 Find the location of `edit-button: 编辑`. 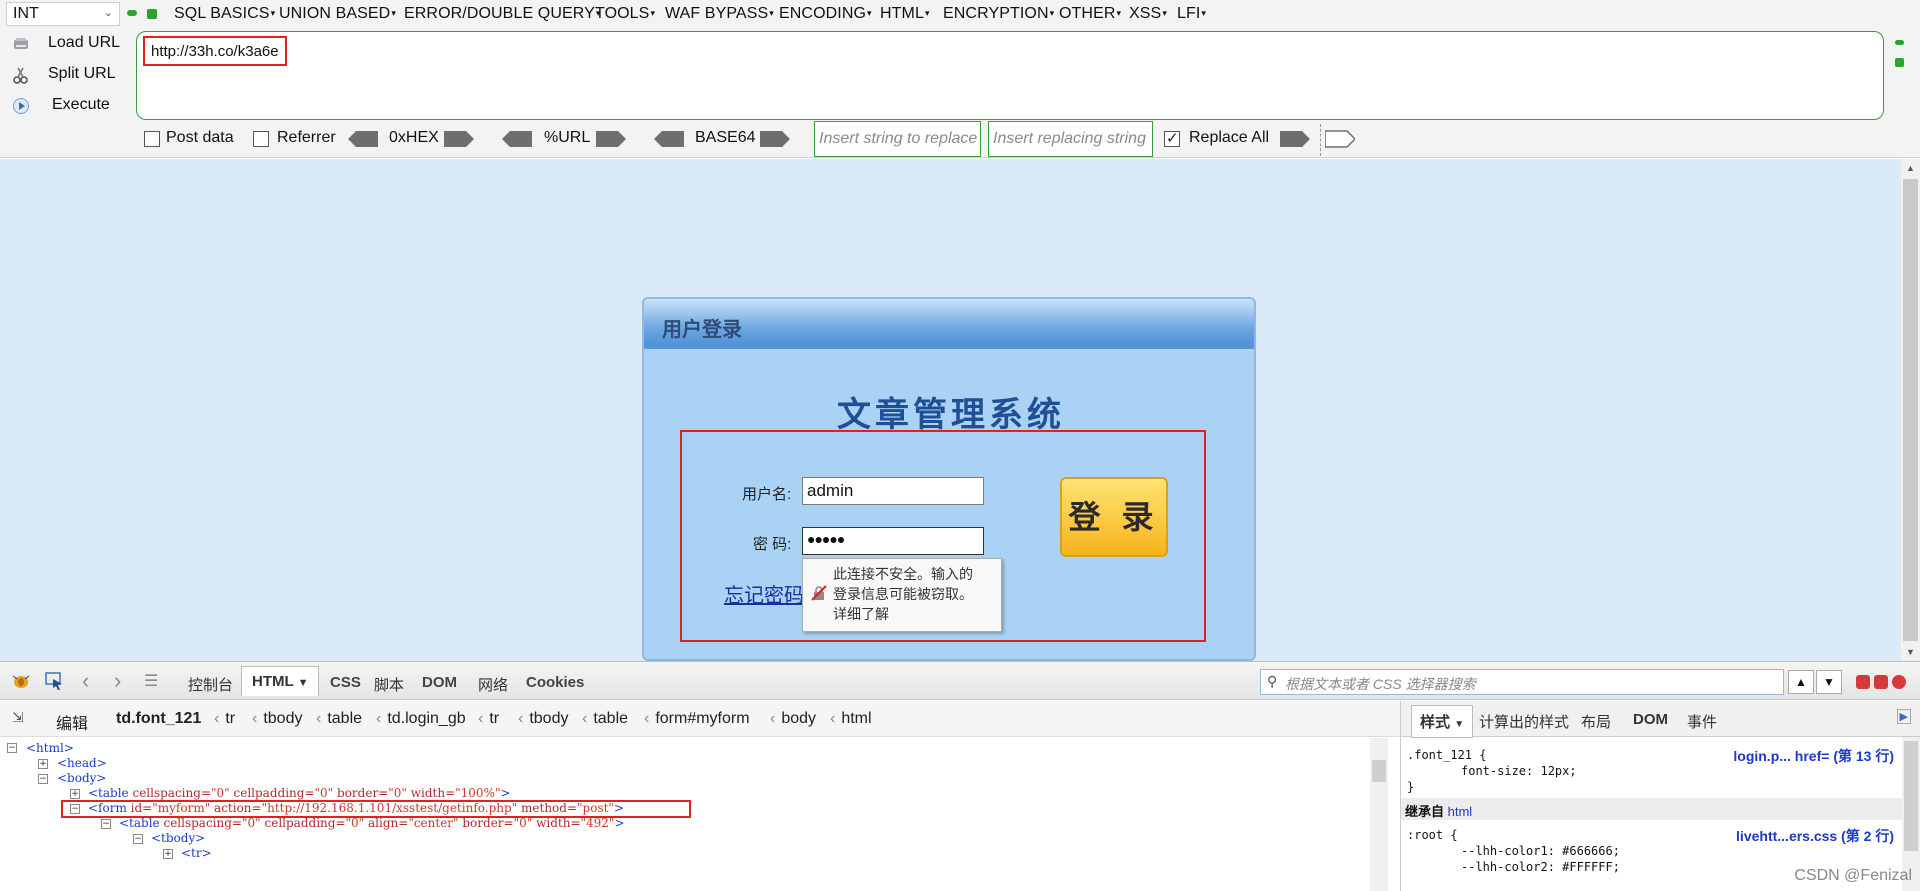

edit-button: 编辑 is located at coordinates (72, 722).